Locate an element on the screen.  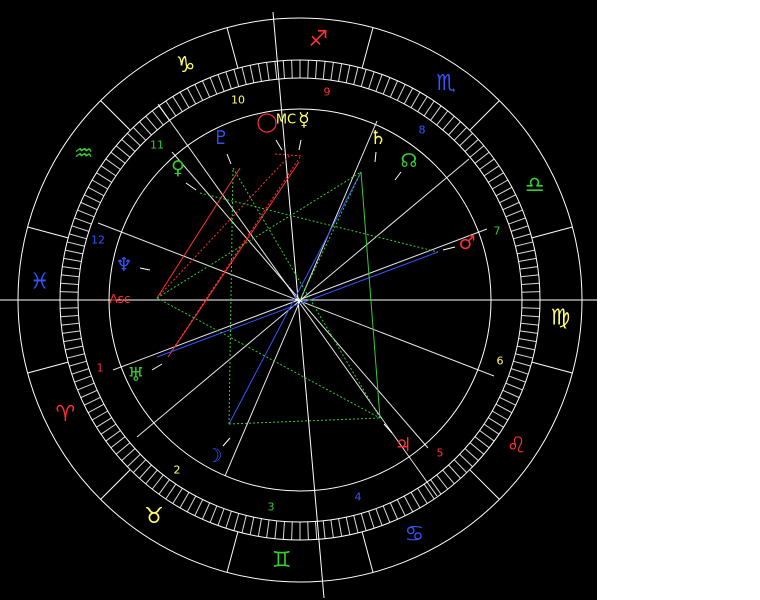
virgo-sign-icon: ♍ is located at coordinates (560, 318).